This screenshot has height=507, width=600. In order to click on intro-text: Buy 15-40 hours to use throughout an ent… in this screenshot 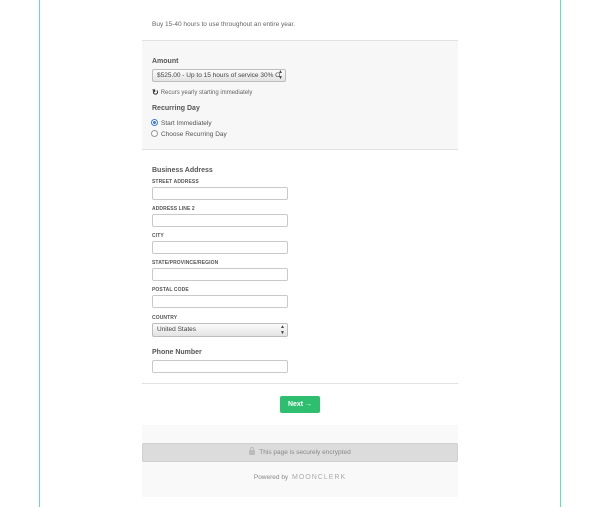, I will do `click(224, 24)`.